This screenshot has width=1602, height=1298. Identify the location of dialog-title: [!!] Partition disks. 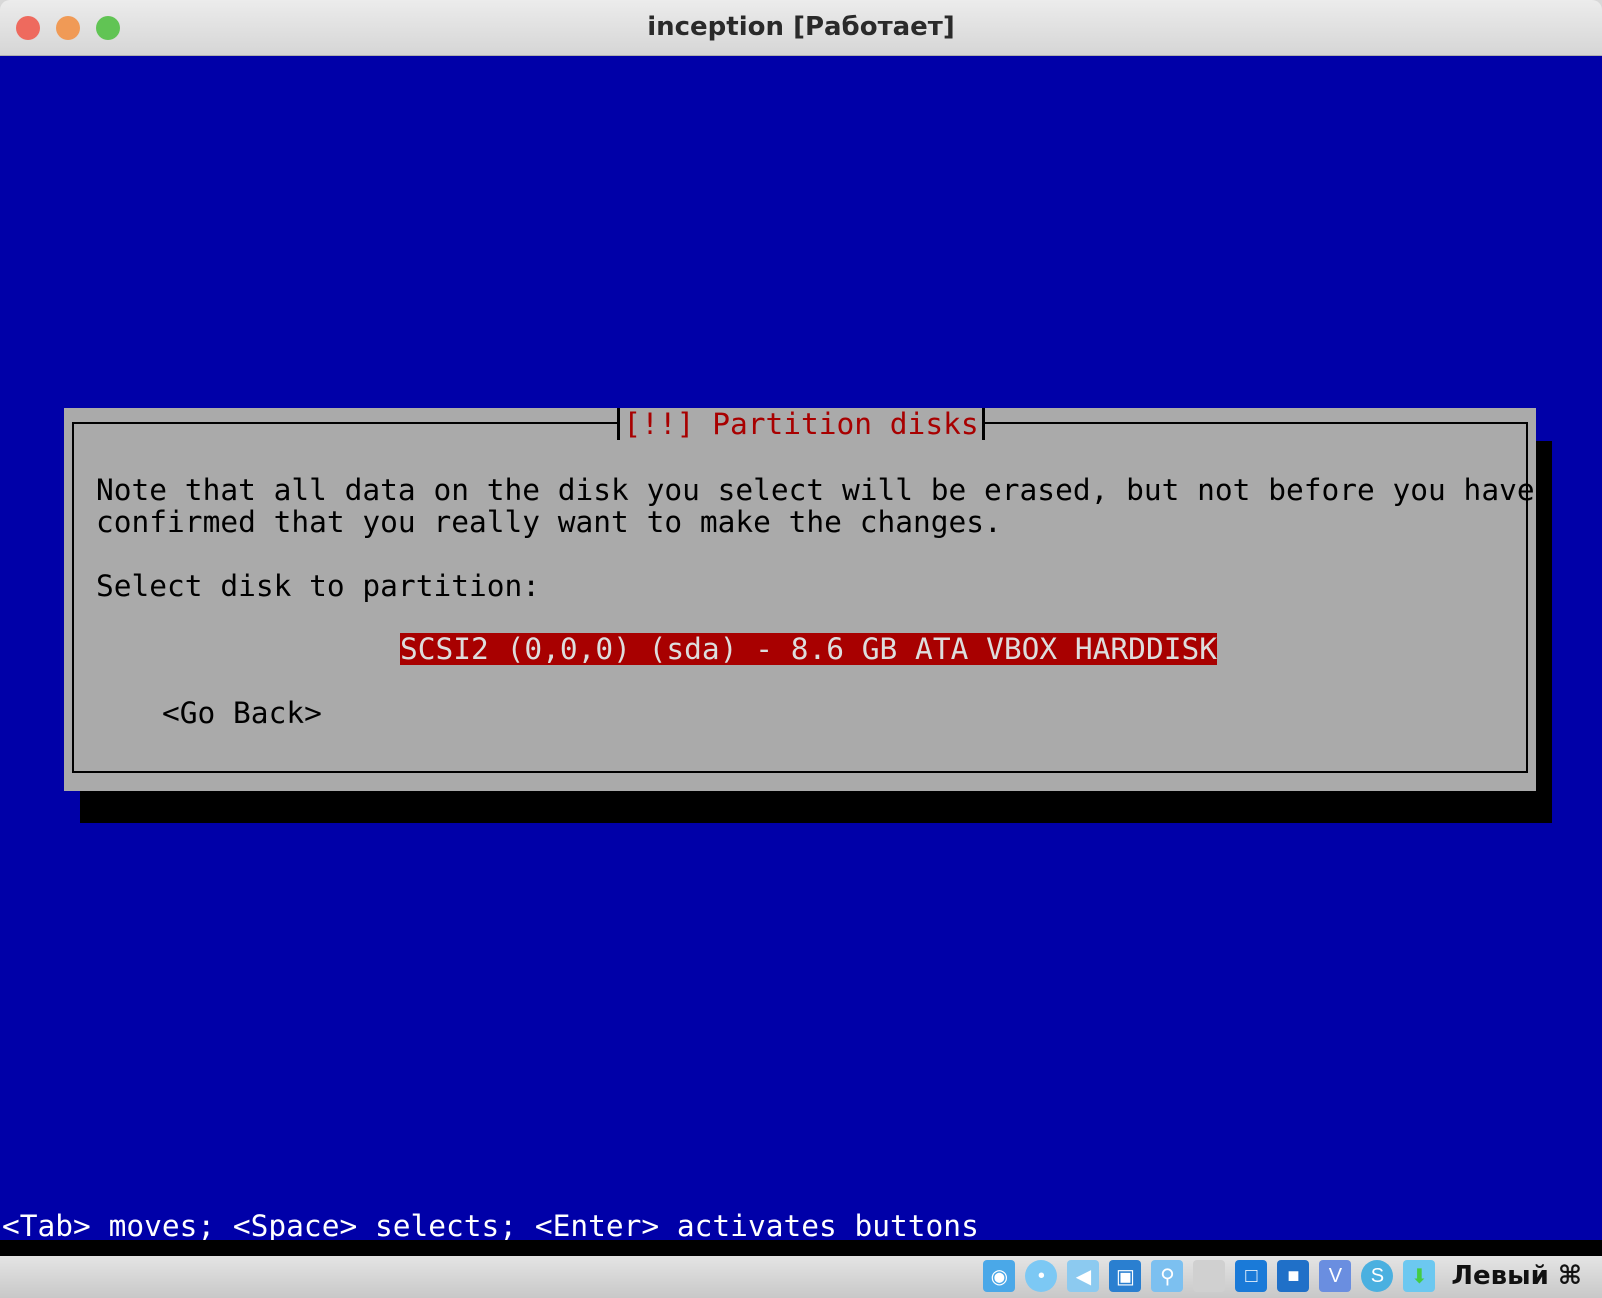
(801, 424).